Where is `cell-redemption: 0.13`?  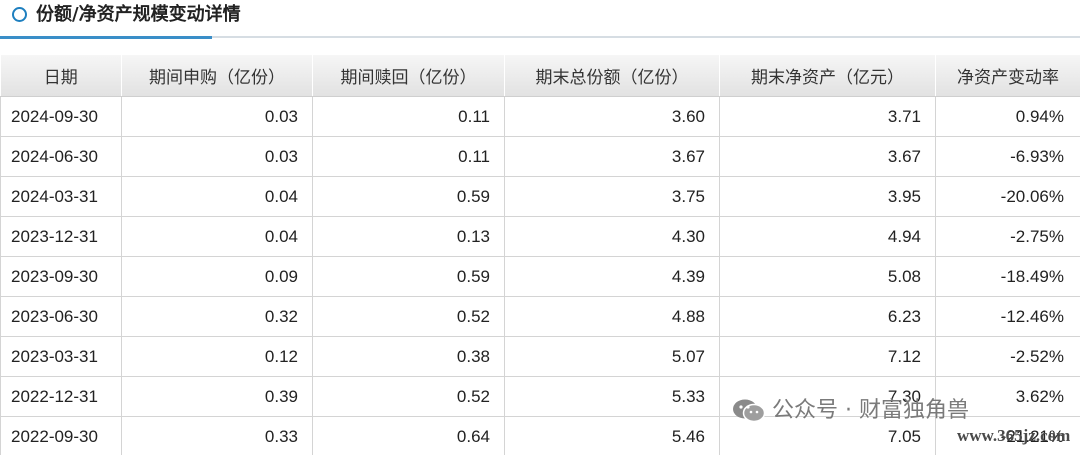
cell-redemption: 0.13 is located at coordinates (408, 236).